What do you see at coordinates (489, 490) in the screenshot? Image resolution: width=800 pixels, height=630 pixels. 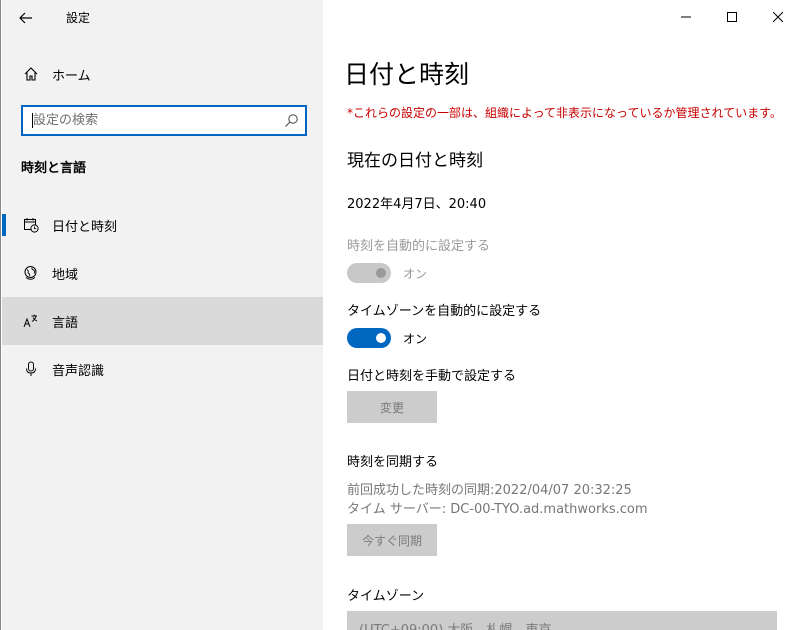 I see `last-sync-text: 前回成功した時刻の同期:2022/04/07 20:32:25` at bounding box center [489, 490].